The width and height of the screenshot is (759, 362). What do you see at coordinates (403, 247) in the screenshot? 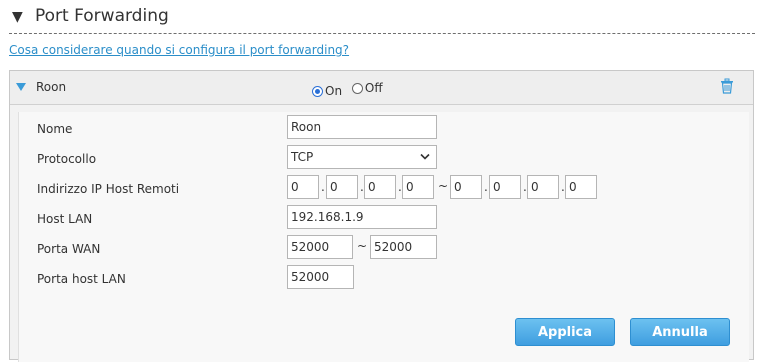
I see `porta-wan-end-input: 52000` at bounding box center [403, 247].